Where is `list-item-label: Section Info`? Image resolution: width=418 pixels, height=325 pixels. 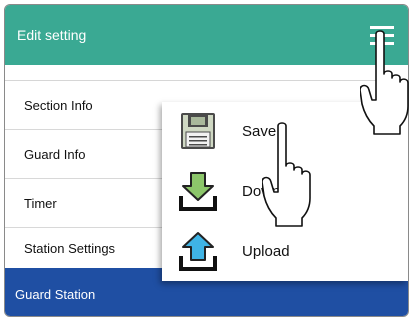
list-item-label: Section Info is located at coordinates (58, 105).